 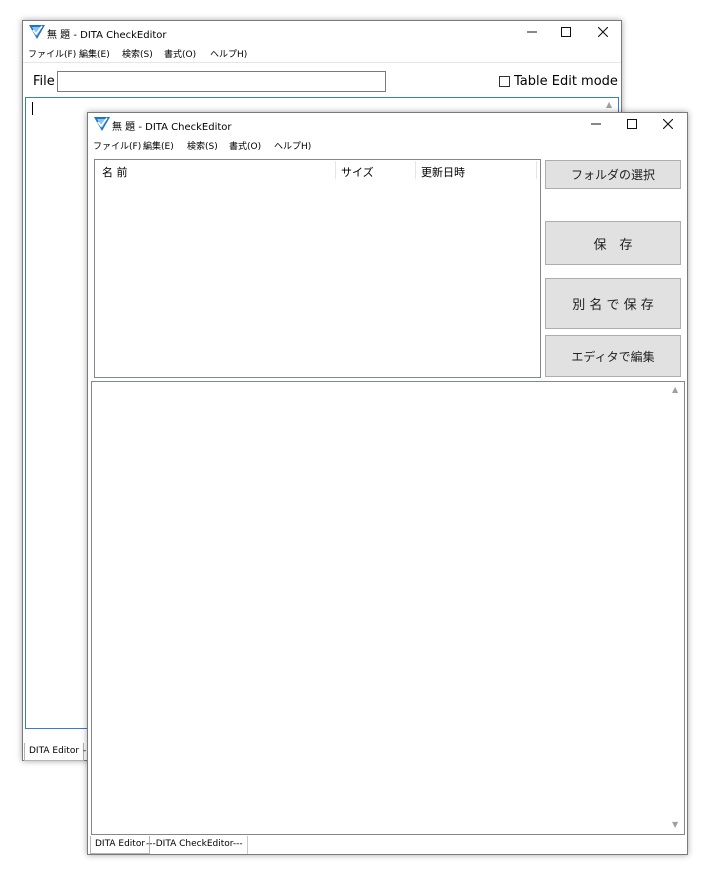 I want to click on text-cursor, so click(x=32, y=108).